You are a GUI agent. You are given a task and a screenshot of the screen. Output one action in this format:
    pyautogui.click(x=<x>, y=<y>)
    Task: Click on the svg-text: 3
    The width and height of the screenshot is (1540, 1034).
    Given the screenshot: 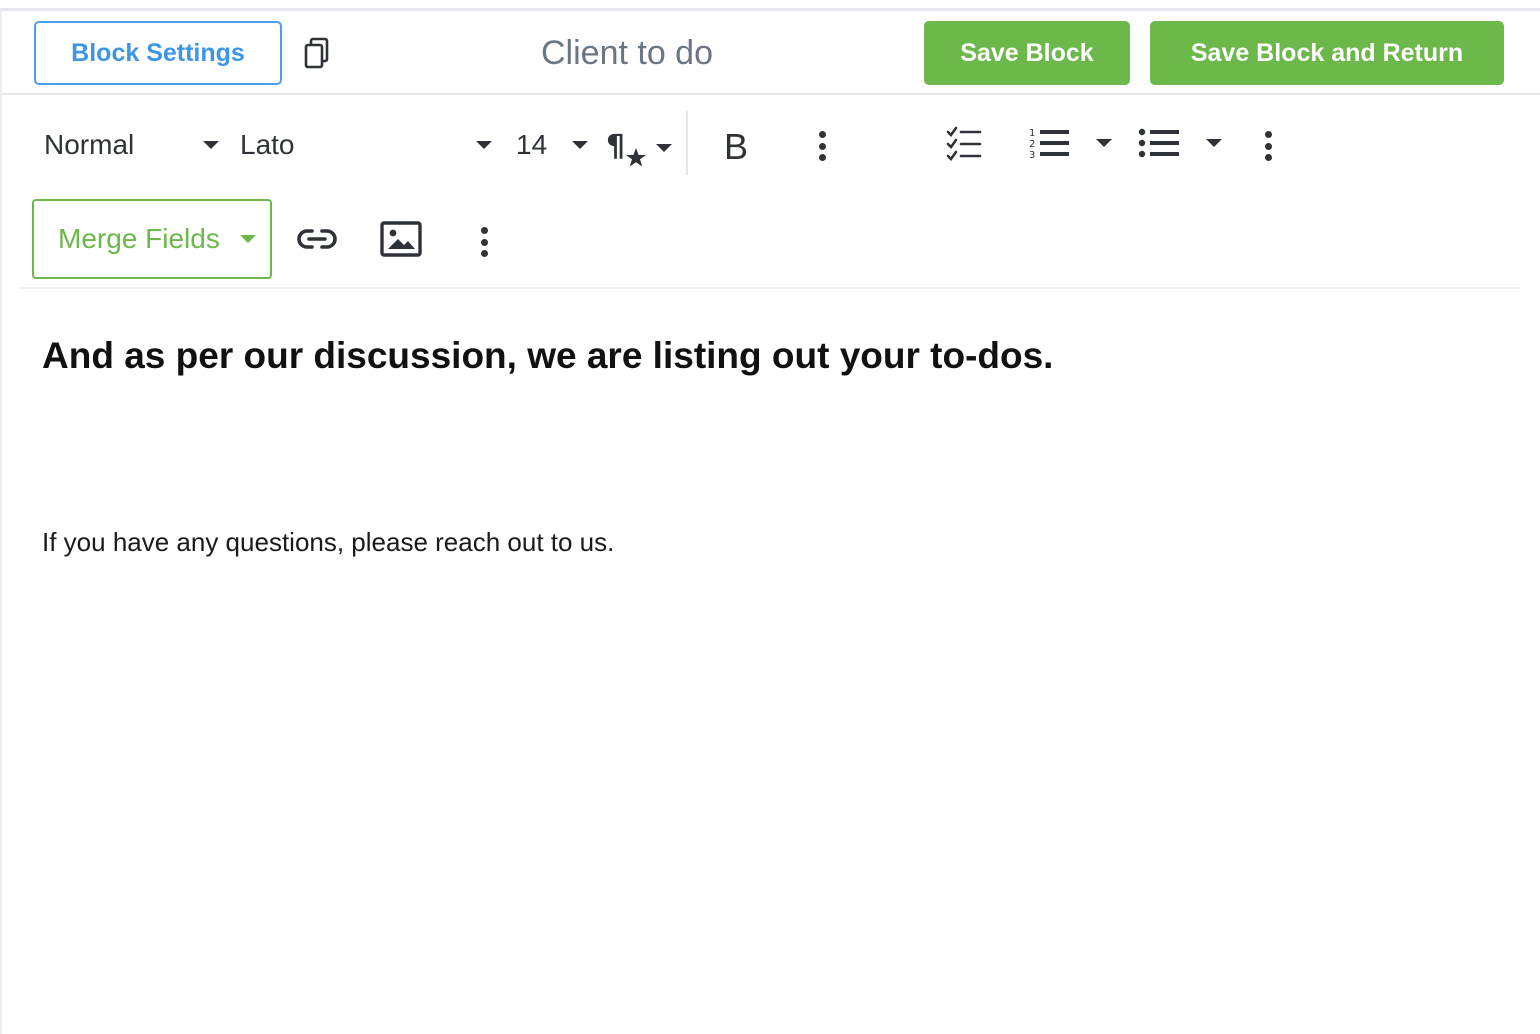 What is the action you would take?
    pyautogui.click(x=1032, y=155)
    